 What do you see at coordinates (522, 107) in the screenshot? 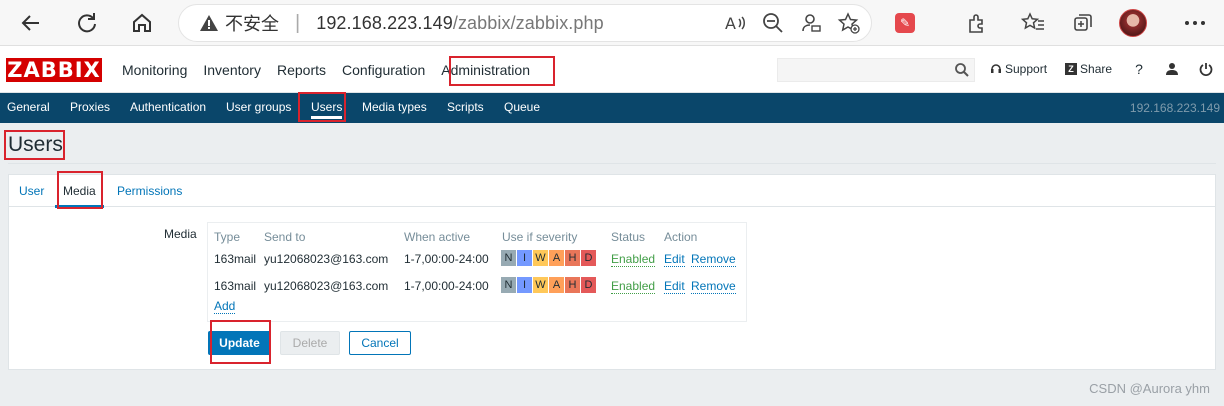
I see `subnav-queue: Queue` at bounding box center [522, 107].